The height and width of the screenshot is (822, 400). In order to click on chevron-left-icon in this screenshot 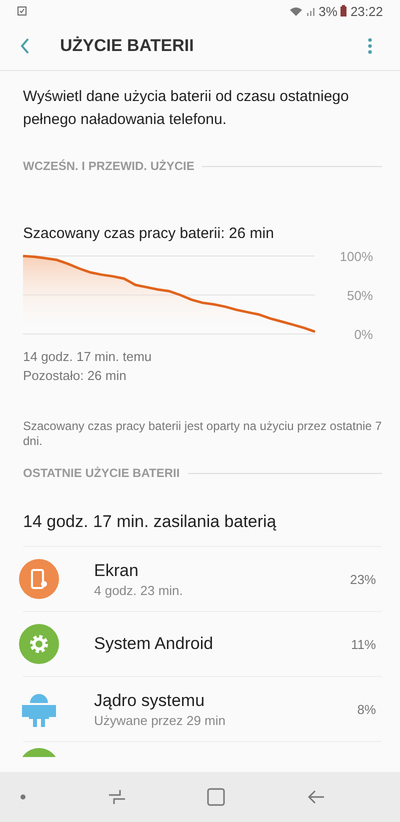, I will do `click(25, 46)`.